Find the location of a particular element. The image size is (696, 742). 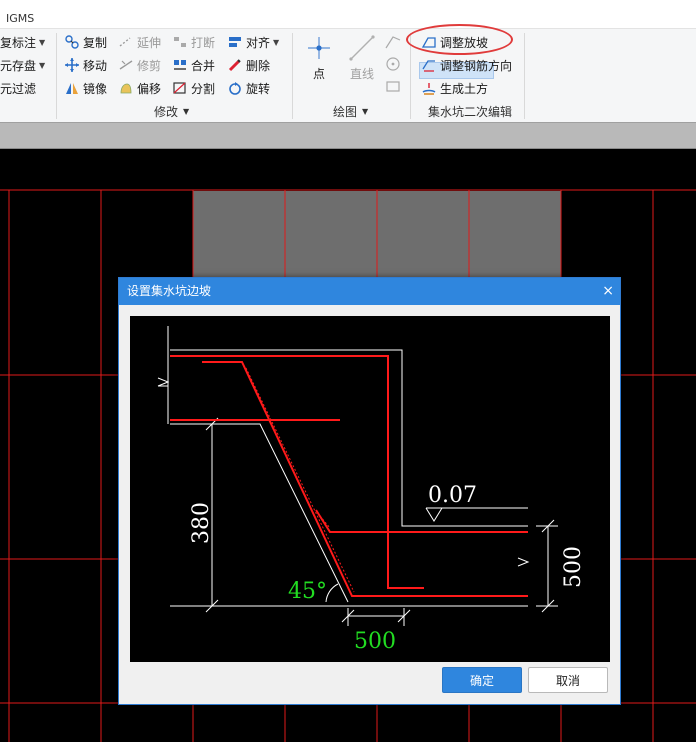

ribbon-item-label: 元存盘 is located at coordinates (18, 65).